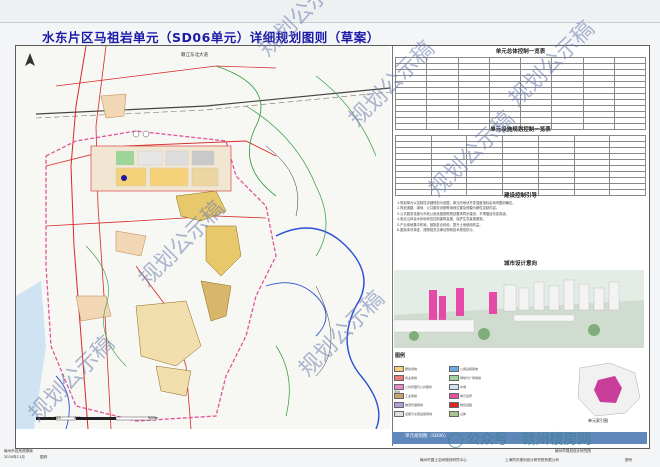 Image resolution: width=660 pixels, height=467 pixels. I want to click on legend-item: 单元边界, so click(469, 396).